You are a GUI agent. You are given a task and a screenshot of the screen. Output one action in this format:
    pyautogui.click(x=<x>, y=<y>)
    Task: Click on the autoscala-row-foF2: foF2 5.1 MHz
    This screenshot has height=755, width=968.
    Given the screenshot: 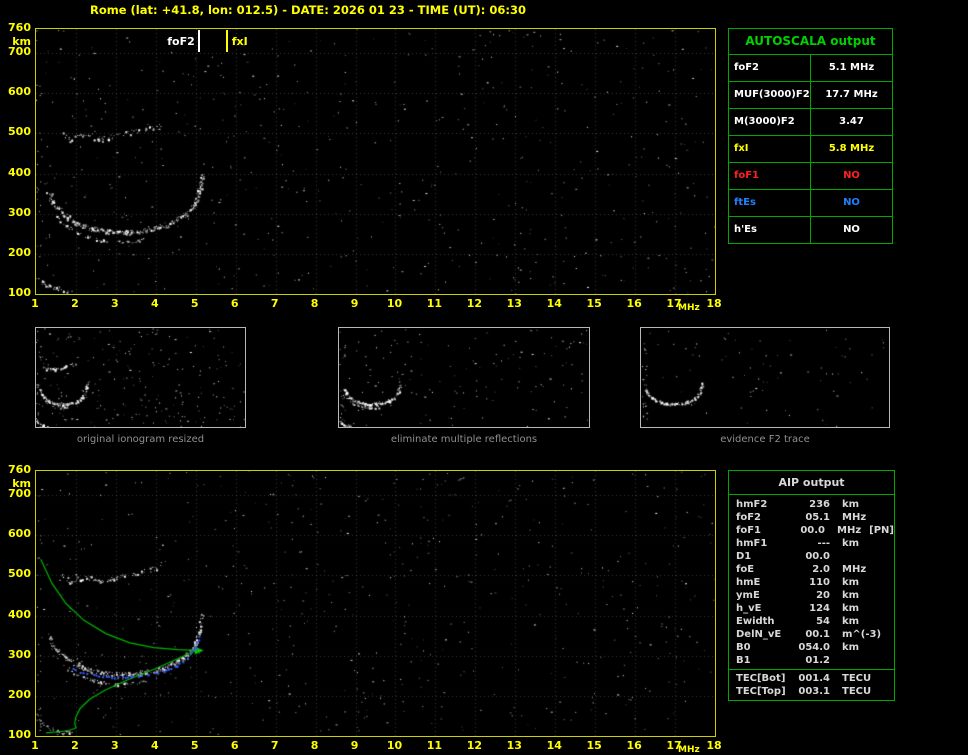 What is the action you would take?
    pyautogui.click(x=810, y=68)
    